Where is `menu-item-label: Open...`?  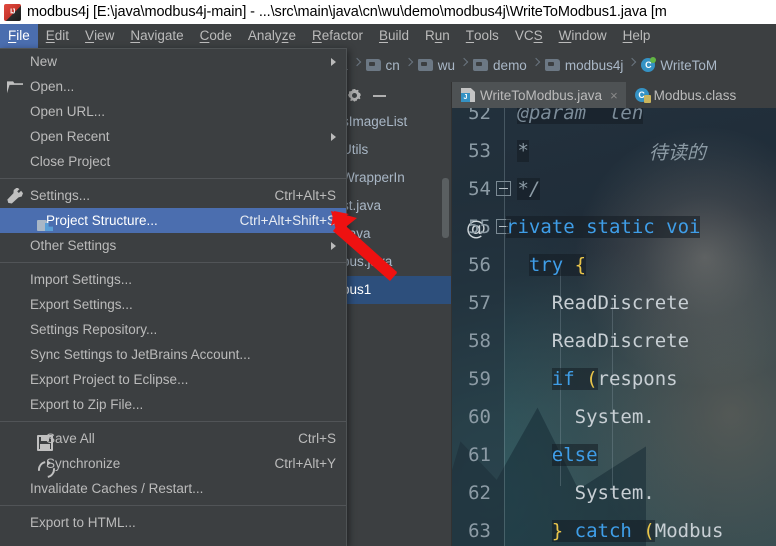
menu-item-label: Open... is located at coordinates (52, 86).